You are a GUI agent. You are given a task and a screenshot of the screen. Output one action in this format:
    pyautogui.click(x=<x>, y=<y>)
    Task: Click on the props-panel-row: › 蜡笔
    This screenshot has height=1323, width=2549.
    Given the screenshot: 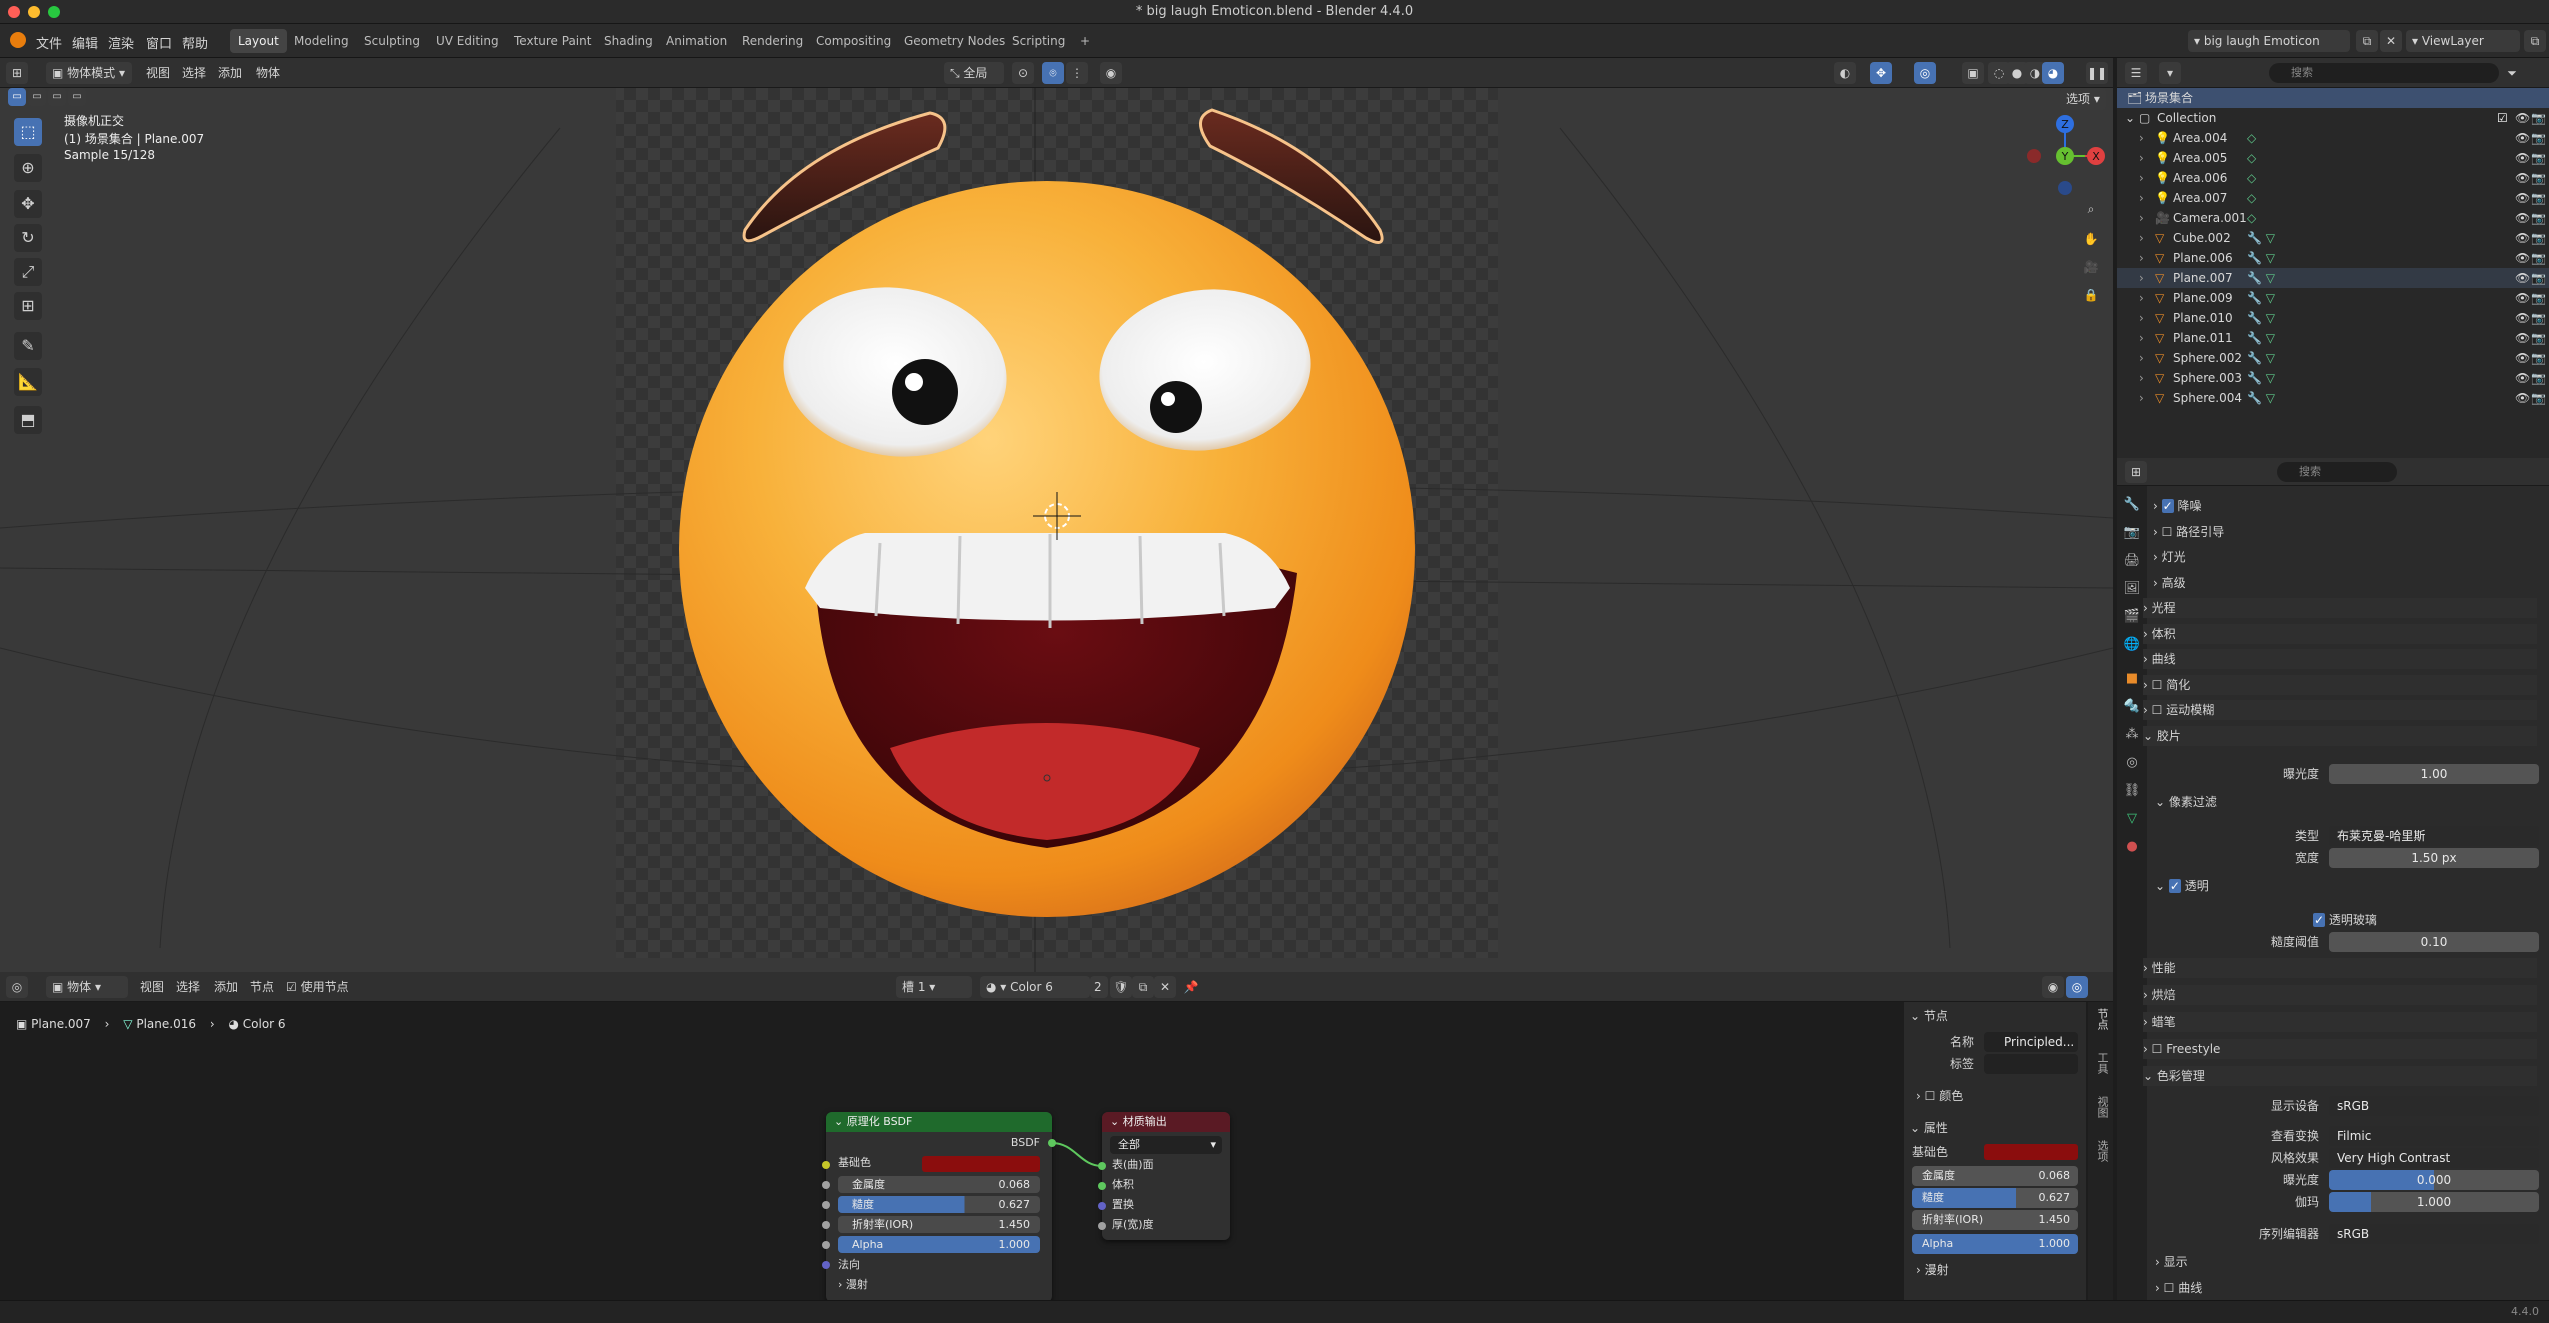 What is the action you would take?
    pyautogui.click(x=2340, y=1022)
    